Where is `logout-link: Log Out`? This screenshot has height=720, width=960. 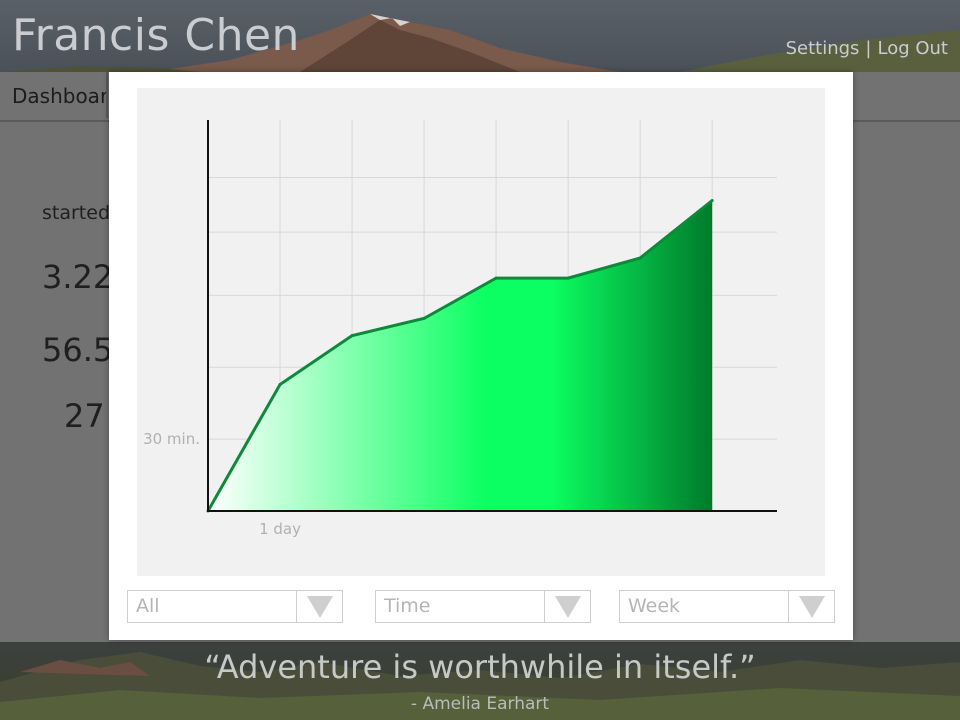 logout-link: Log Out is located at coordinates (912, 48).